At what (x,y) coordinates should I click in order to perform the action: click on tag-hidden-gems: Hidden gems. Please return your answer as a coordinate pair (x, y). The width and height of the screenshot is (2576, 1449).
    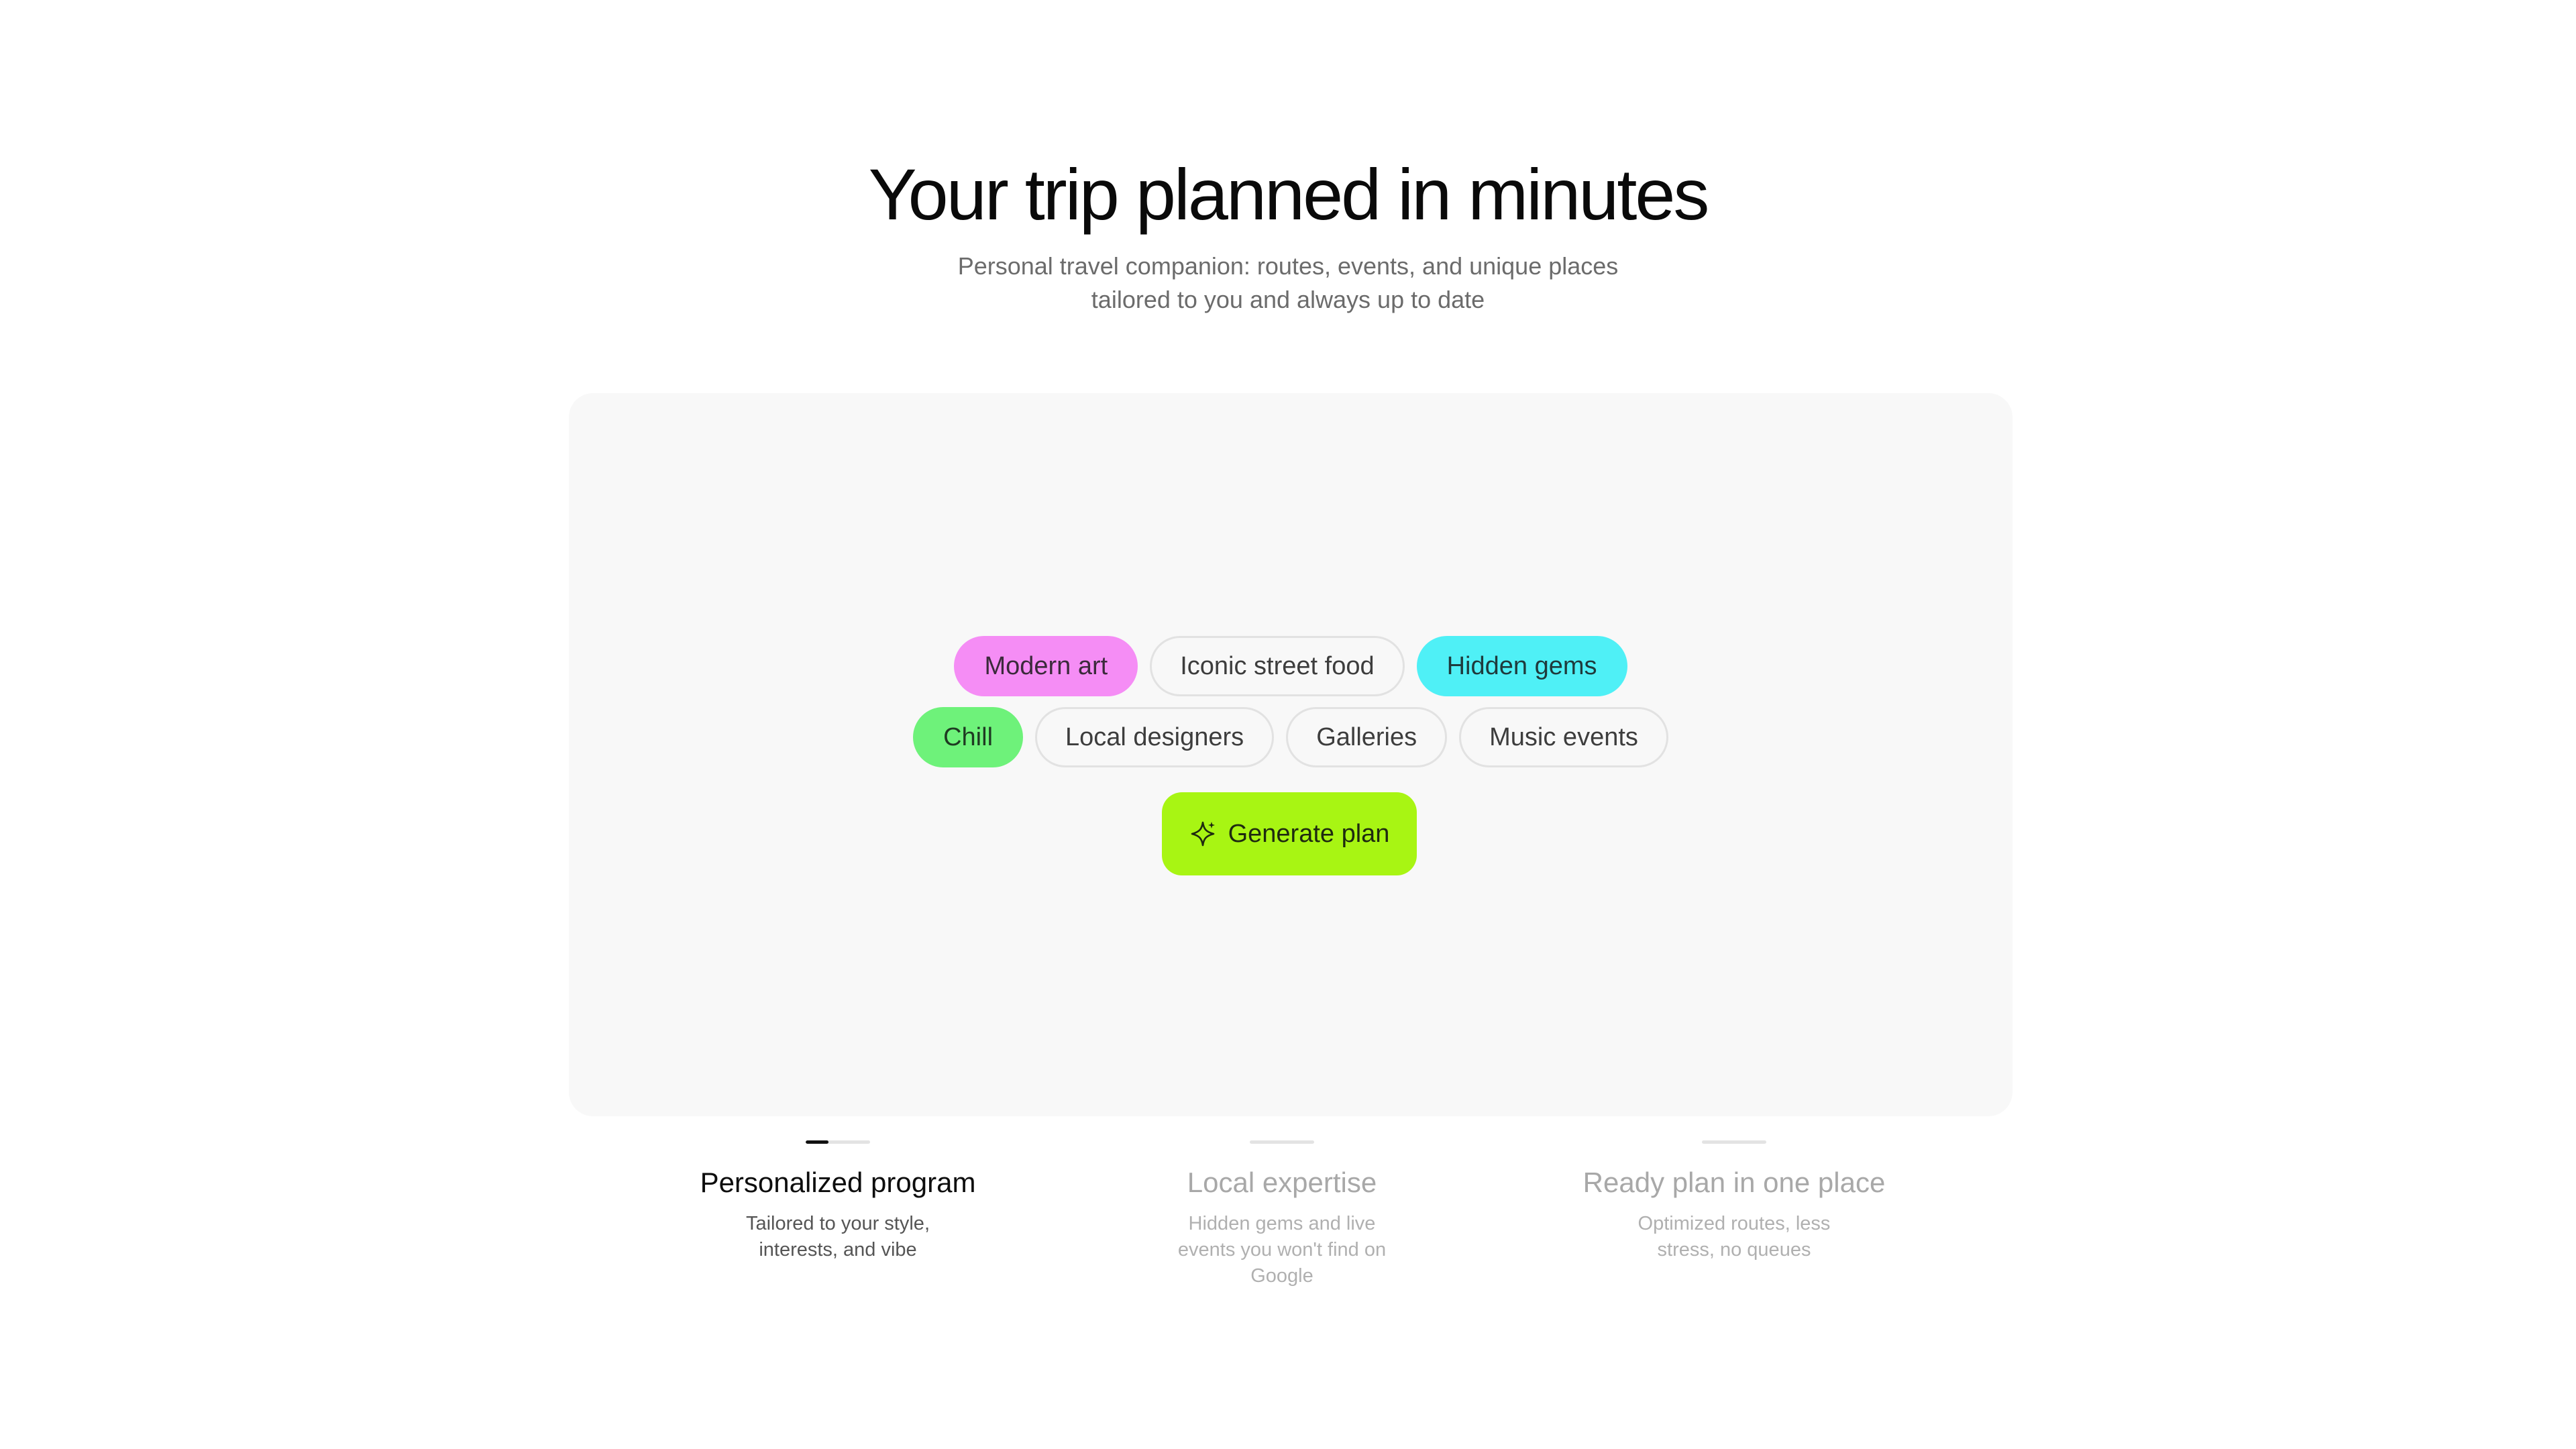
    Looking at the image, I should click on (1521, 666).